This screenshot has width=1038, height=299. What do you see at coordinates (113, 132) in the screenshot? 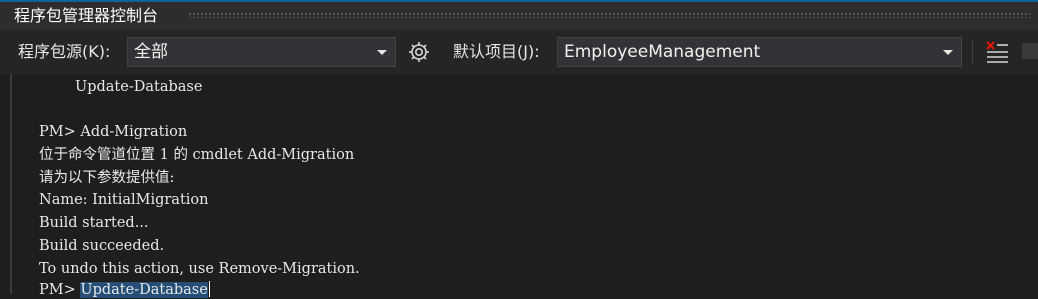
I see `console-line: PM> Add-Migration` at bounding box center [113, 132].